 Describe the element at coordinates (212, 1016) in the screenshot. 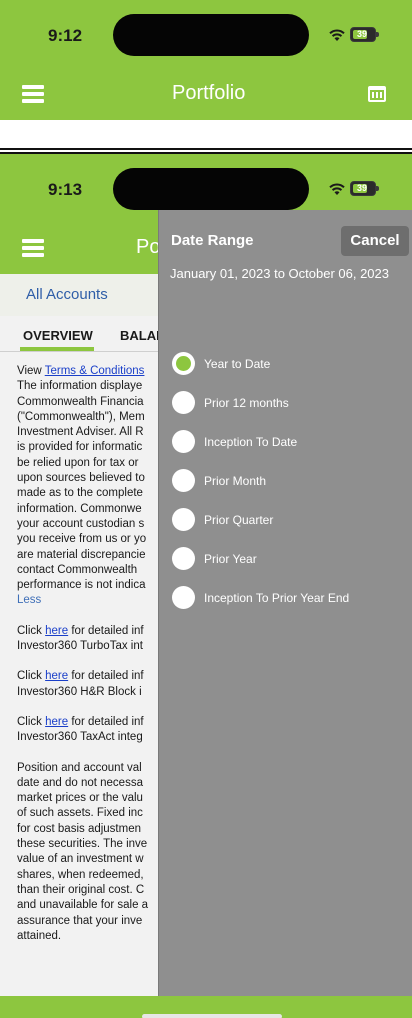

I see `home-indicator` at that location.